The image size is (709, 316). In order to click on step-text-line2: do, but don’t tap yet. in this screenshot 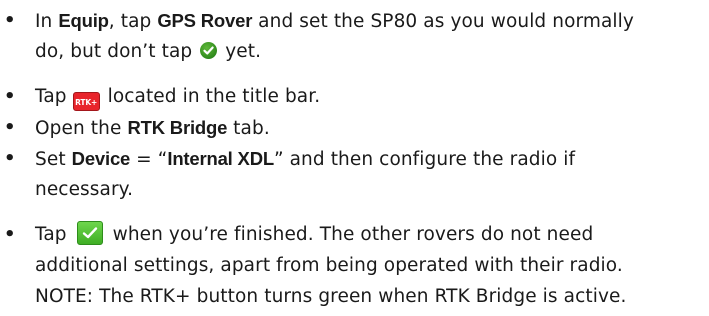, I will do `click(148, 51)`.